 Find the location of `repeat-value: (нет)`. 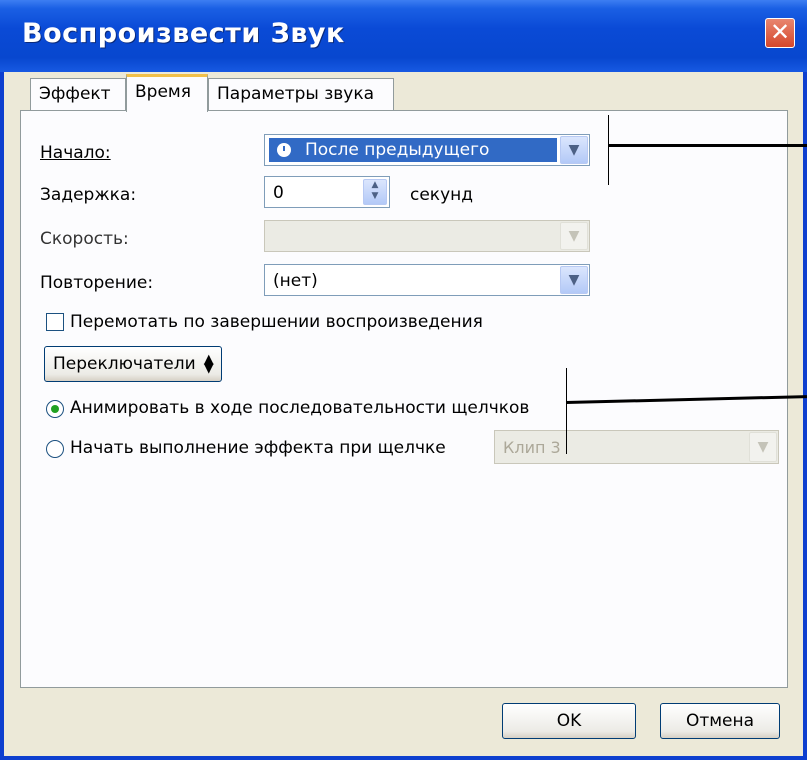

repeat-value: (нет) is located at coordinates (295, 281).